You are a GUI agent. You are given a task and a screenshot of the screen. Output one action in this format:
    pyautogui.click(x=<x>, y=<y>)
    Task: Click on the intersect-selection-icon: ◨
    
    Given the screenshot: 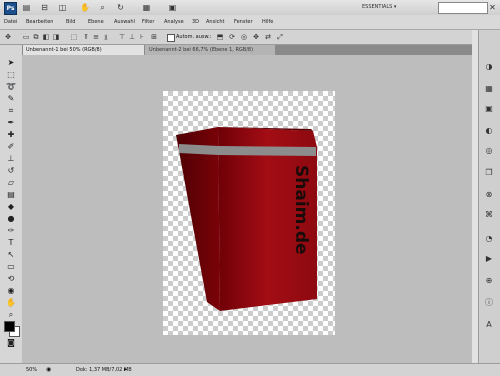 What is the action you would take?
    pyautogui.click(x=56, y=37)
    